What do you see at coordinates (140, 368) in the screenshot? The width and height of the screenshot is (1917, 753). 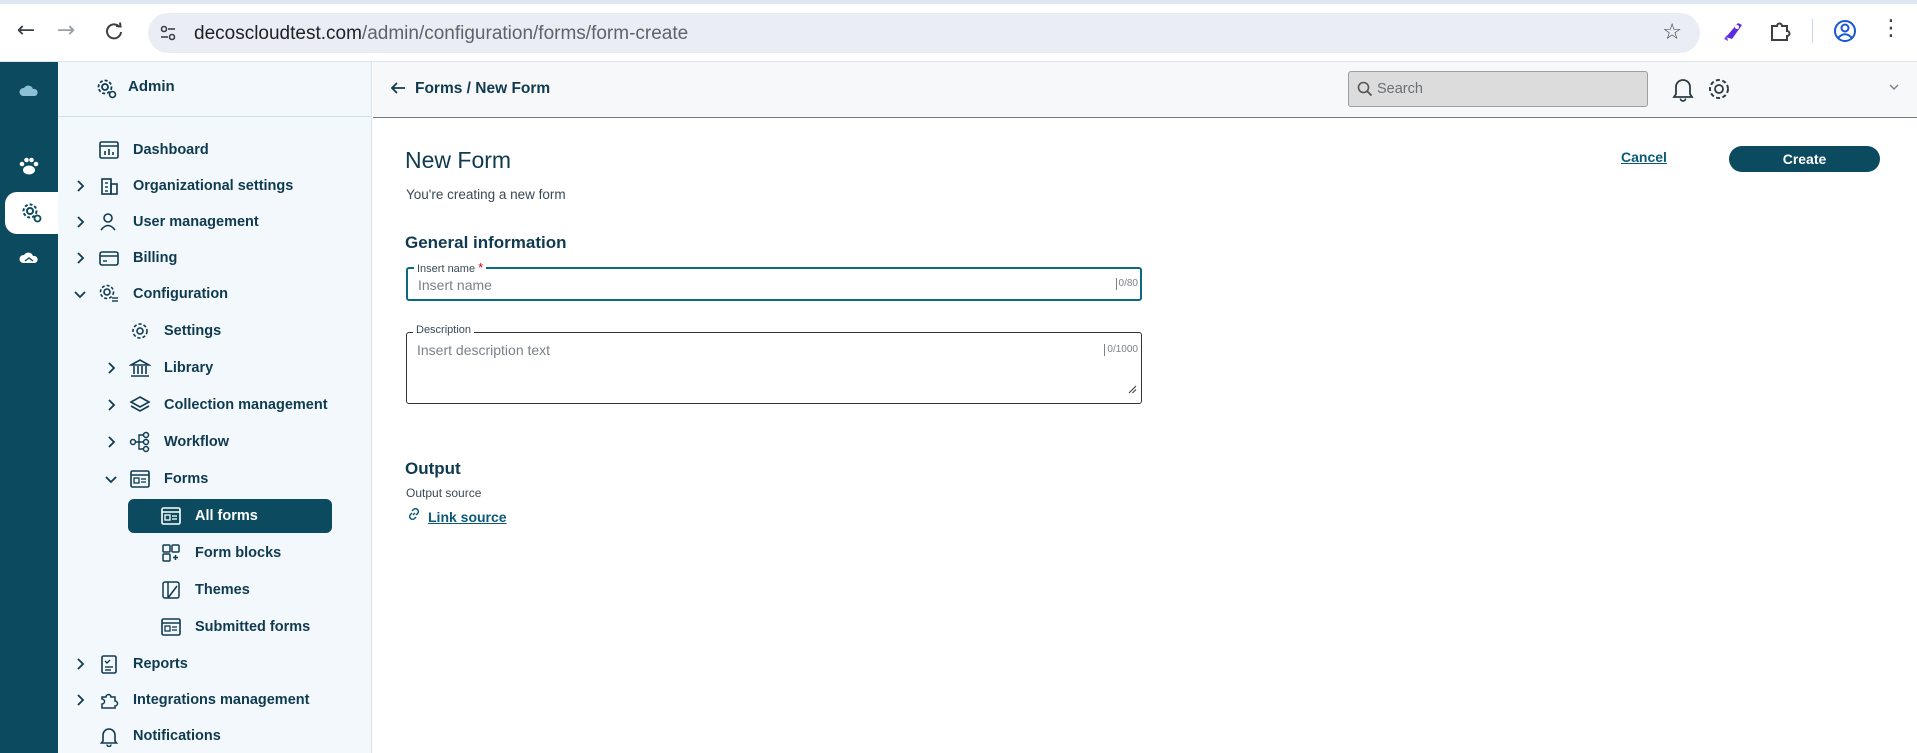 I see `library-icon` at bounding box center [140, 368].